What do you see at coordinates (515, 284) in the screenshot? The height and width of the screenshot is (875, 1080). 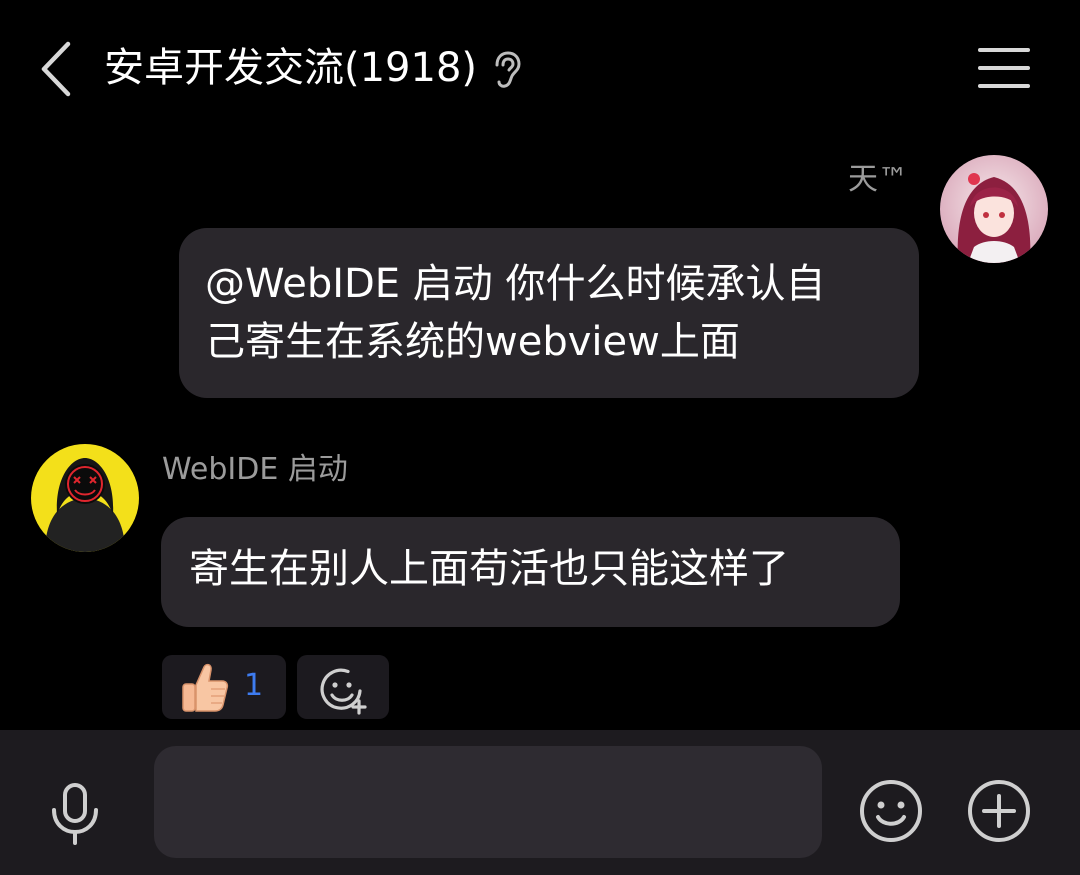 I see `message-text-line: @WebIDE 启动 你什么时候承认自` at bounding box center [515, 284].